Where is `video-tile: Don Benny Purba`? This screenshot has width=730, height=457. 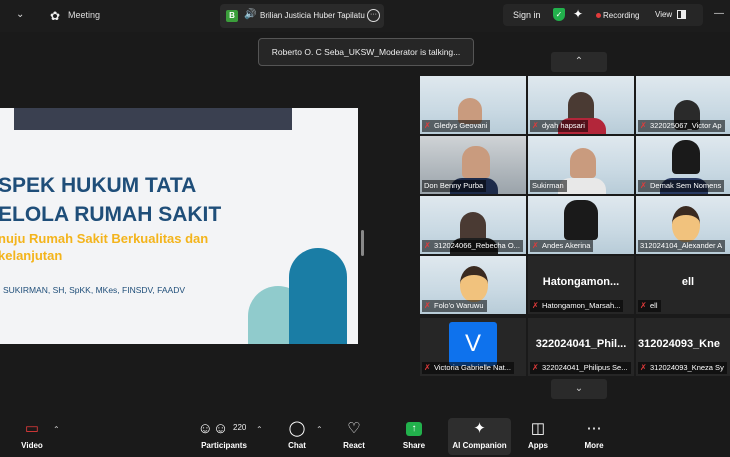
video-tile: Don Benny Purba is located at coordinates (473, 165).